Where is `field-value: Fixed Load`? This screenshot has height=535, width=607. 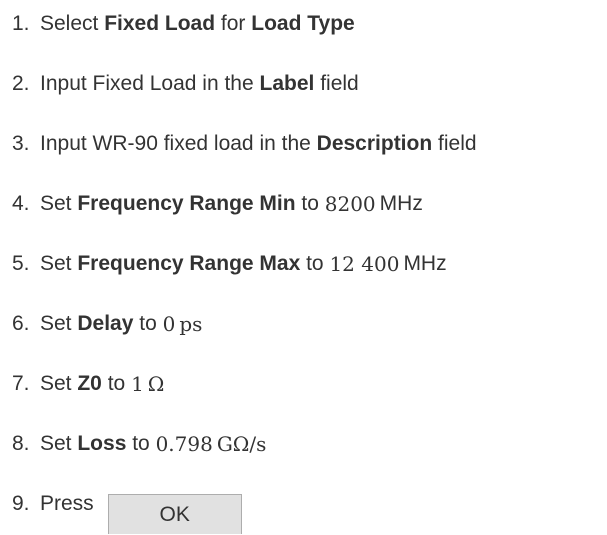 field-value: Fixed Load is located at coordinates (160, 23).